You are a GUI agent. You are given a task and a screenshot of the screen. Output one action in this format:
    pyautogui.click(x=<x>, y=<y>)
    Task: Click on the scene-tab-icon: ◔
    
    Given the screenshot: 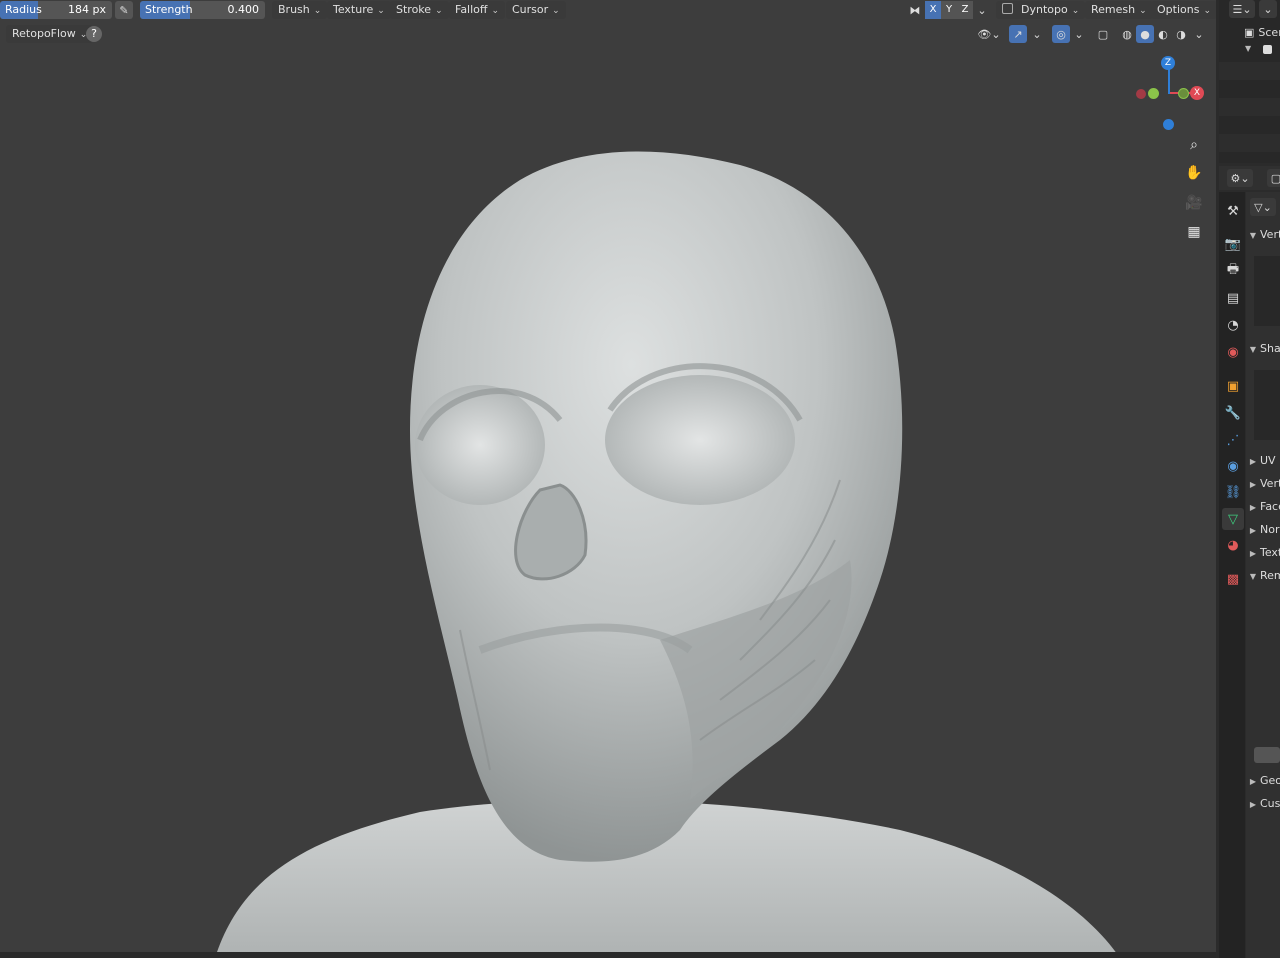 What is the action you would take?
    pyautogui.click(x=1233, y=325)
    